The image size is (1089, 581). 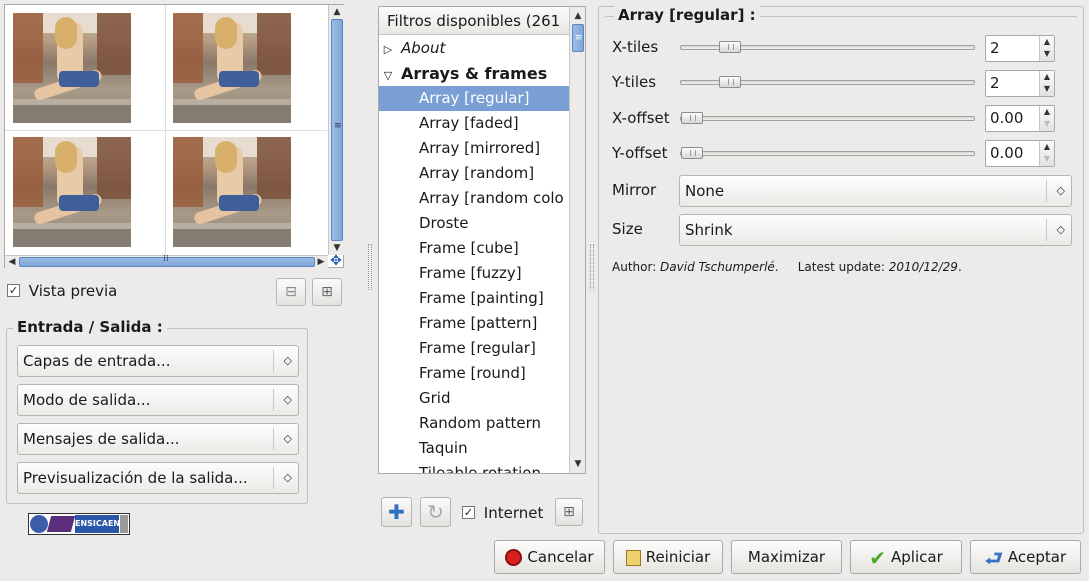 I want to click on zoom-in-button: ⊞, so click(x=327, y=292).